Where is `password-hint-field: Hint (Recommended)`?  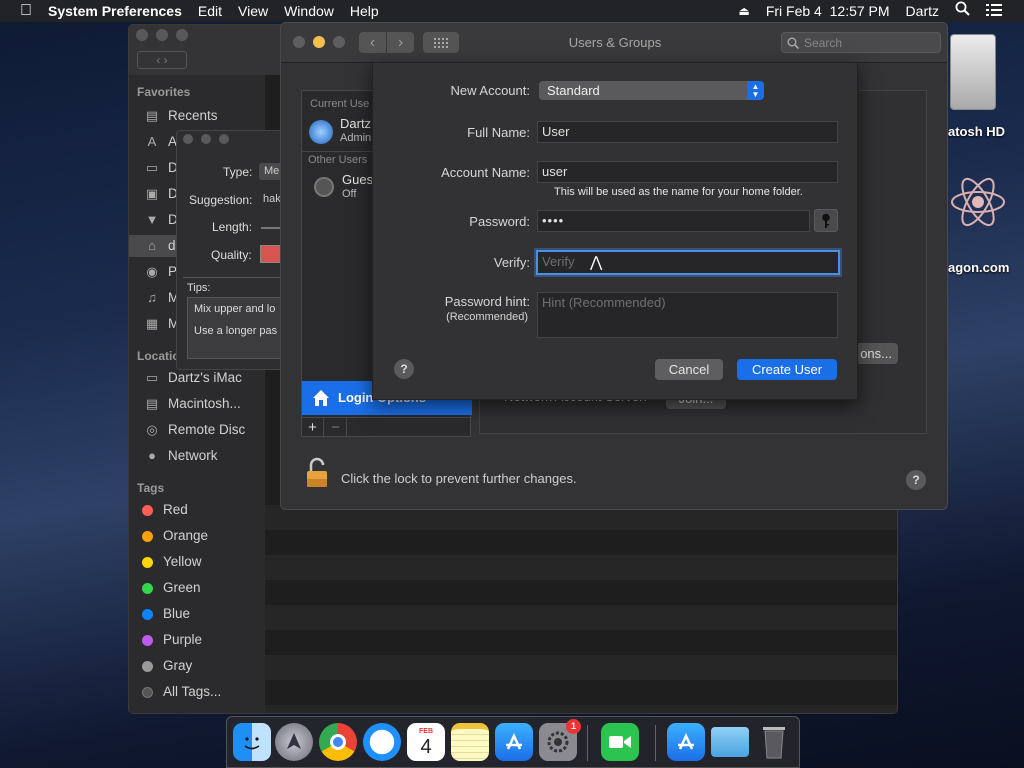 password-hint-field: Hint (Recommended) is located at coordinates (687, 315).